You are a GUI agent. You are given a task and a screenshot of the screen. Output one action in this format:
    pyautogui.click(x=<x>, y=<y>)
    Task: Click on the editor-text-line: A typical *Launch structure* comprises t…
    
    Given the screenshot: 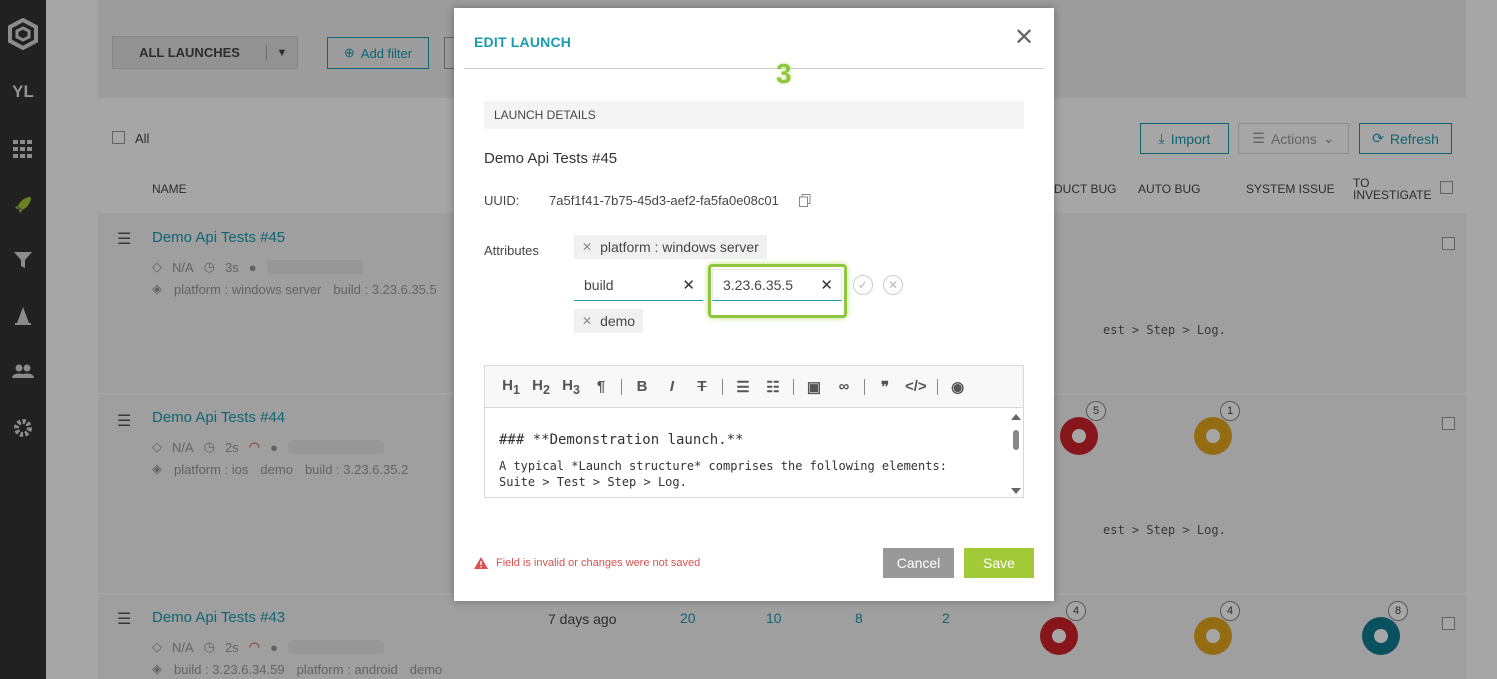 What is the action you would take?
    pyautogui.click(x=723, y=466)
    